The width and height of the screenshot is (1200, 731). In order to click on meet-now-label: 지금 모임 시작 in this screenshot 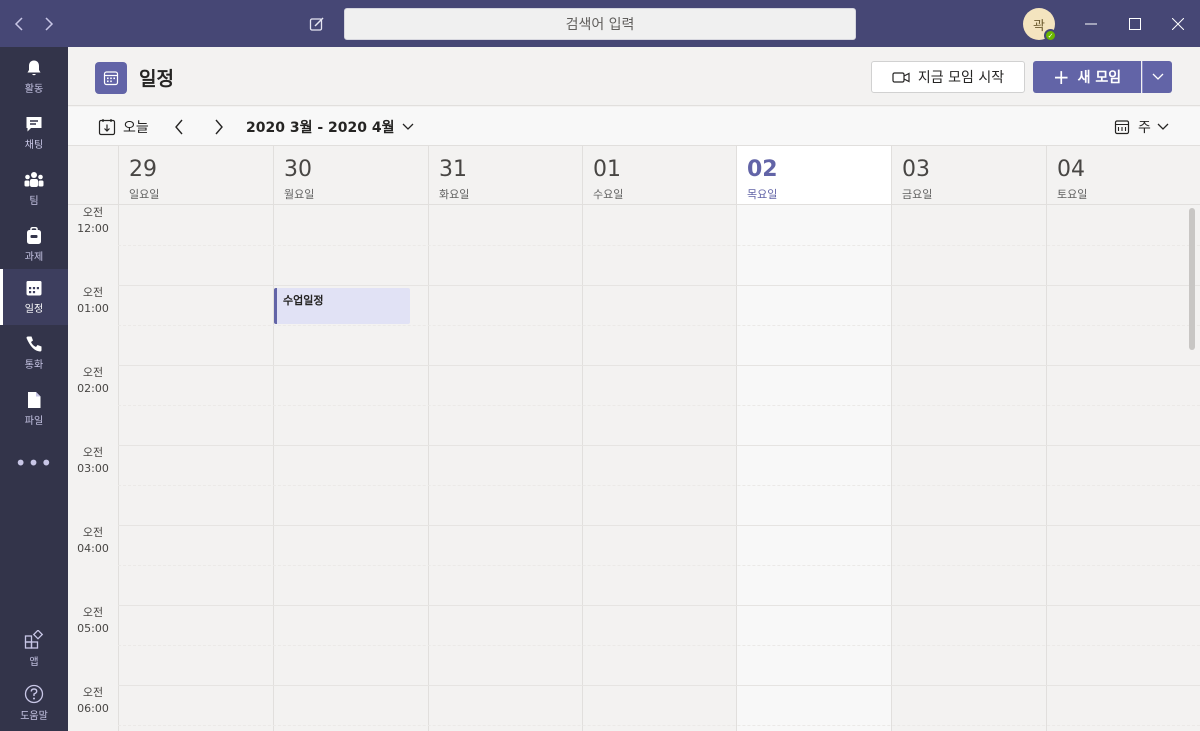, I will do `click(961, 78)`.